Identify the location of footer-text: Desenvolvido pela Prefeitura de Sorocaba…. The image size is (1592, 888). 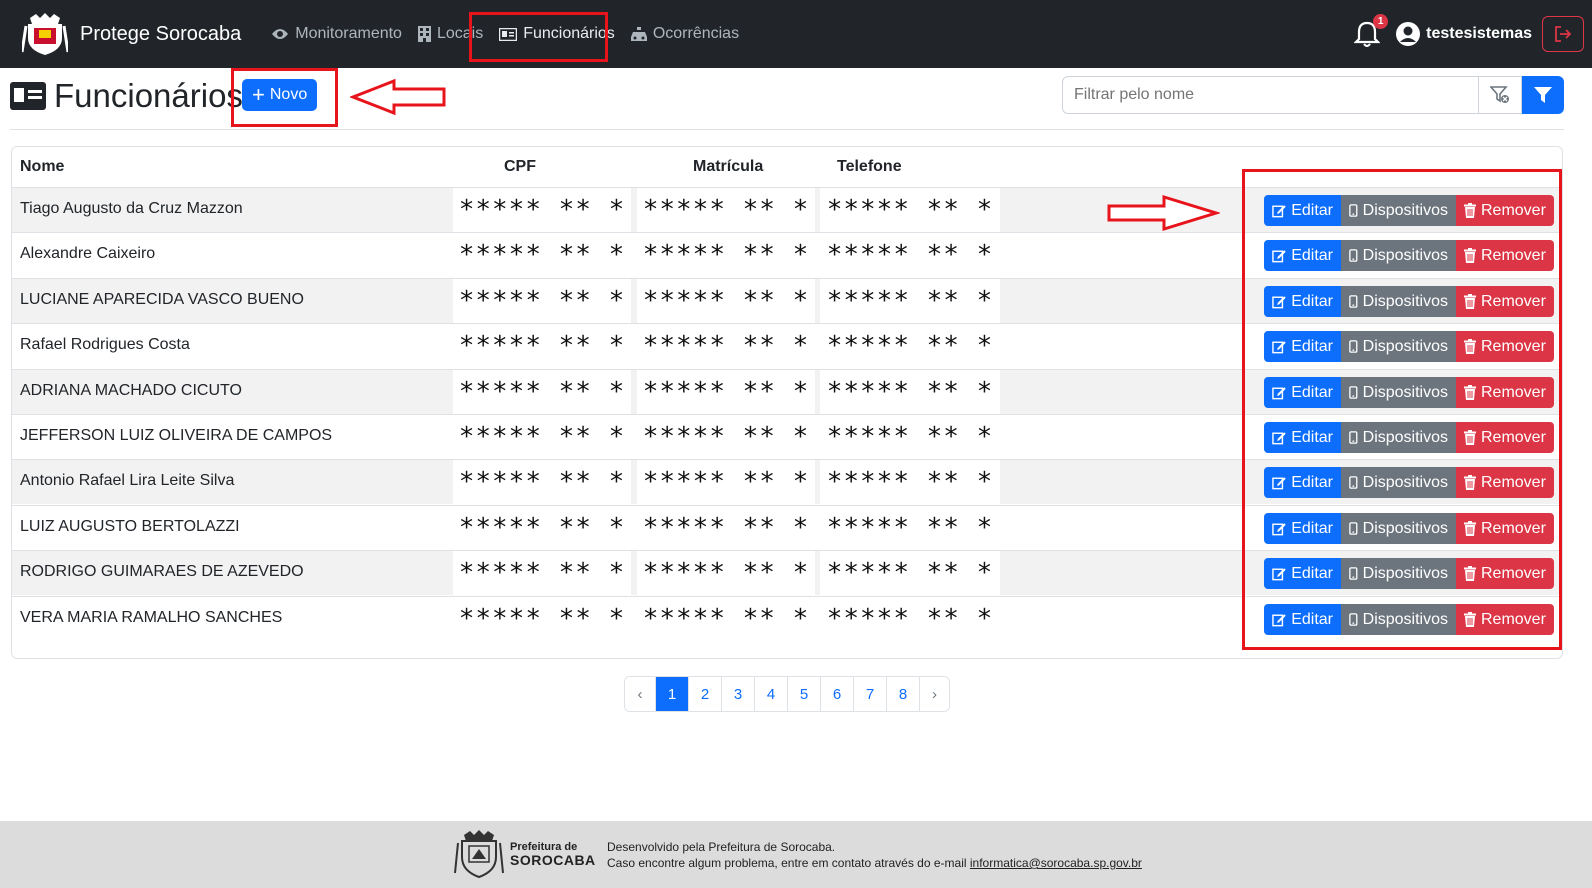
(874, 855).